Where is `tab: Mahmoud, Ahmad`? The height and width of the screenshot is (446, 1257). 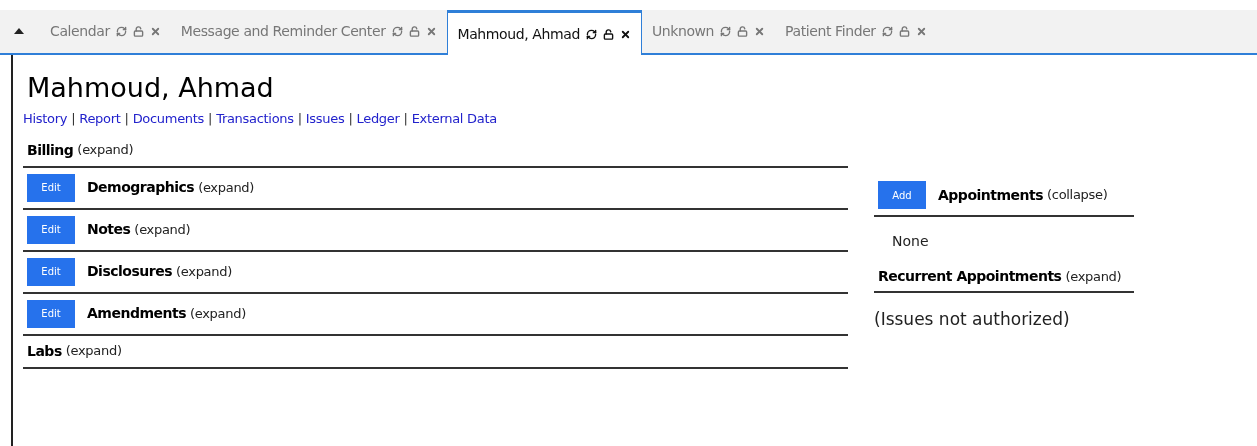
tab: Mahmoud, Ahmad is located at coordinates (544, 32).